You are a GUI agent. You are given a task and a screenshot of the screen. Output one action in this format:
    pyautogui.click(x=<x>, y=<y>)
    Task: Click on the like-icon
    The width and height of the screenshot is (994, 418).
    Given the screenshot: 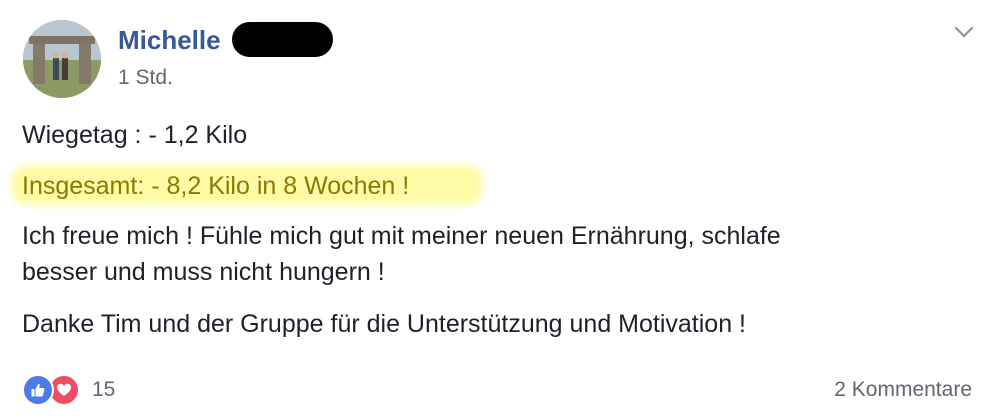 What is the action you would take?
    pyautogui.click(x=38, y=390)
    